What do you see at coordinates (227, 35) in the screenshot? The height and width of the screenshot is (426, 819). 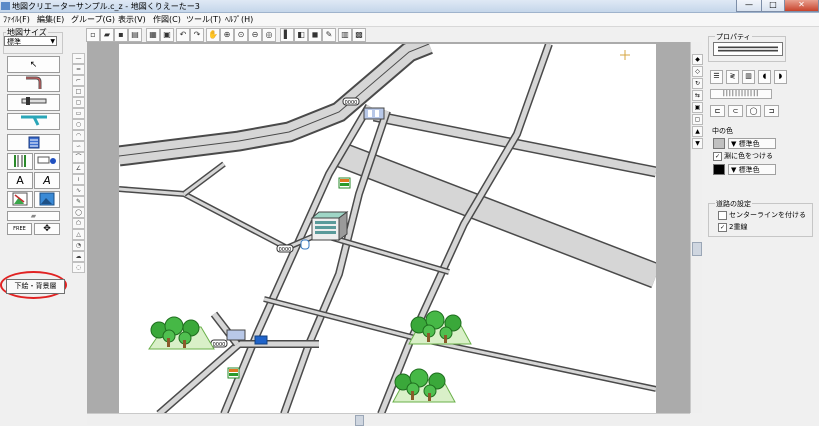 I see `zoom-in-icon: ⊕` at bounding box center [227, 35].